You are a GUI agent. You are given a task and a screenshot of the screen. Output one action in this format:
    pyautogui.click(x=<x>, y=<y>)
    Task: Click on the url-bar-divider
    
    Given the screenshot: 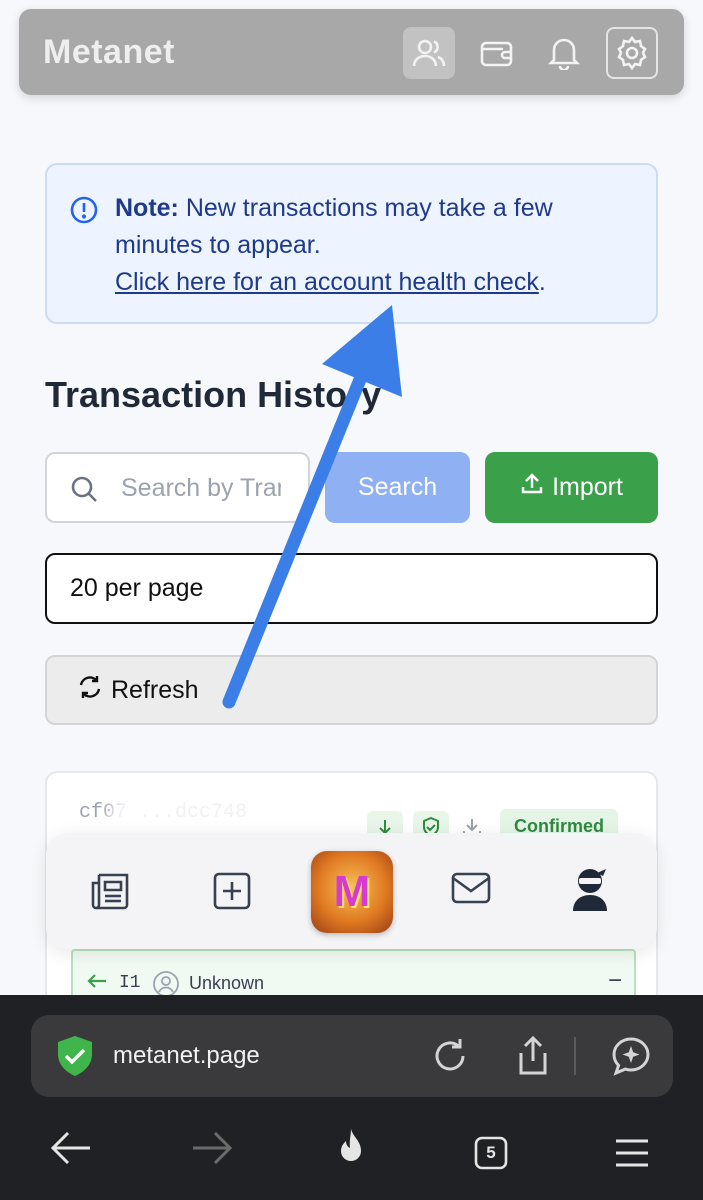 What is the action you would take?
    pyautogui.click(x=575, y=1056)
    